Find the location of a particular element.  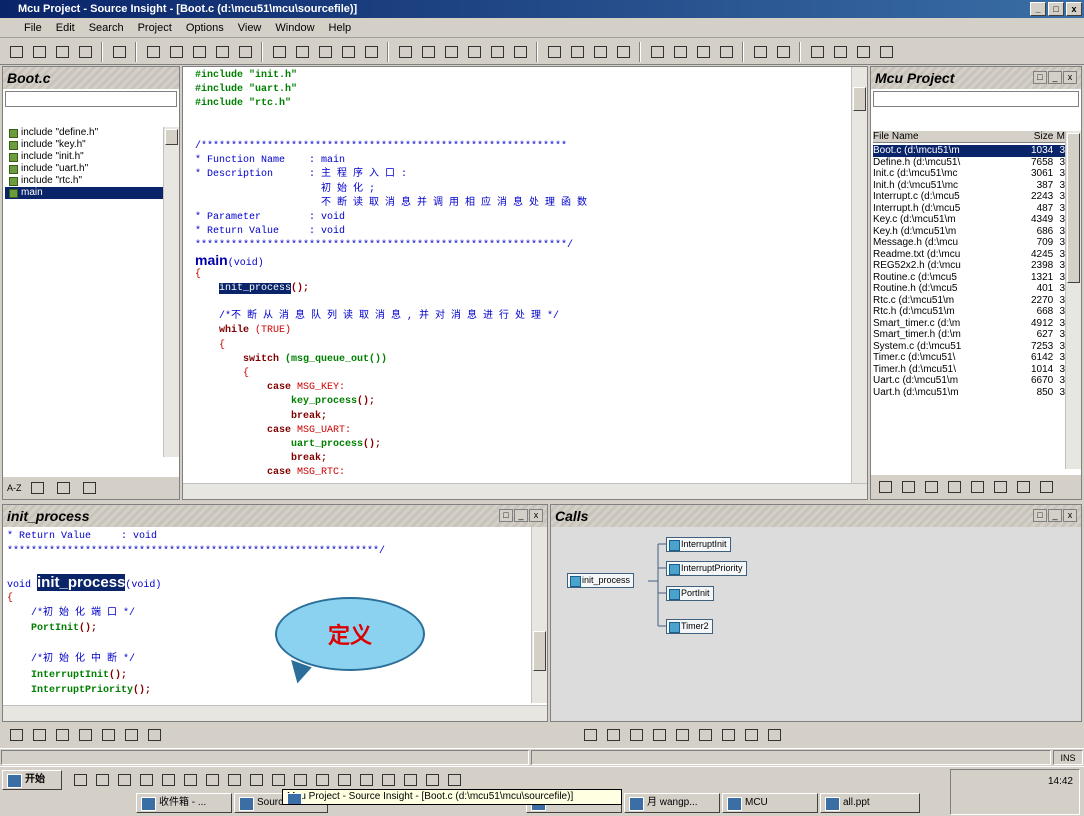

menu-options: Options is located at coordinates (205, 28).